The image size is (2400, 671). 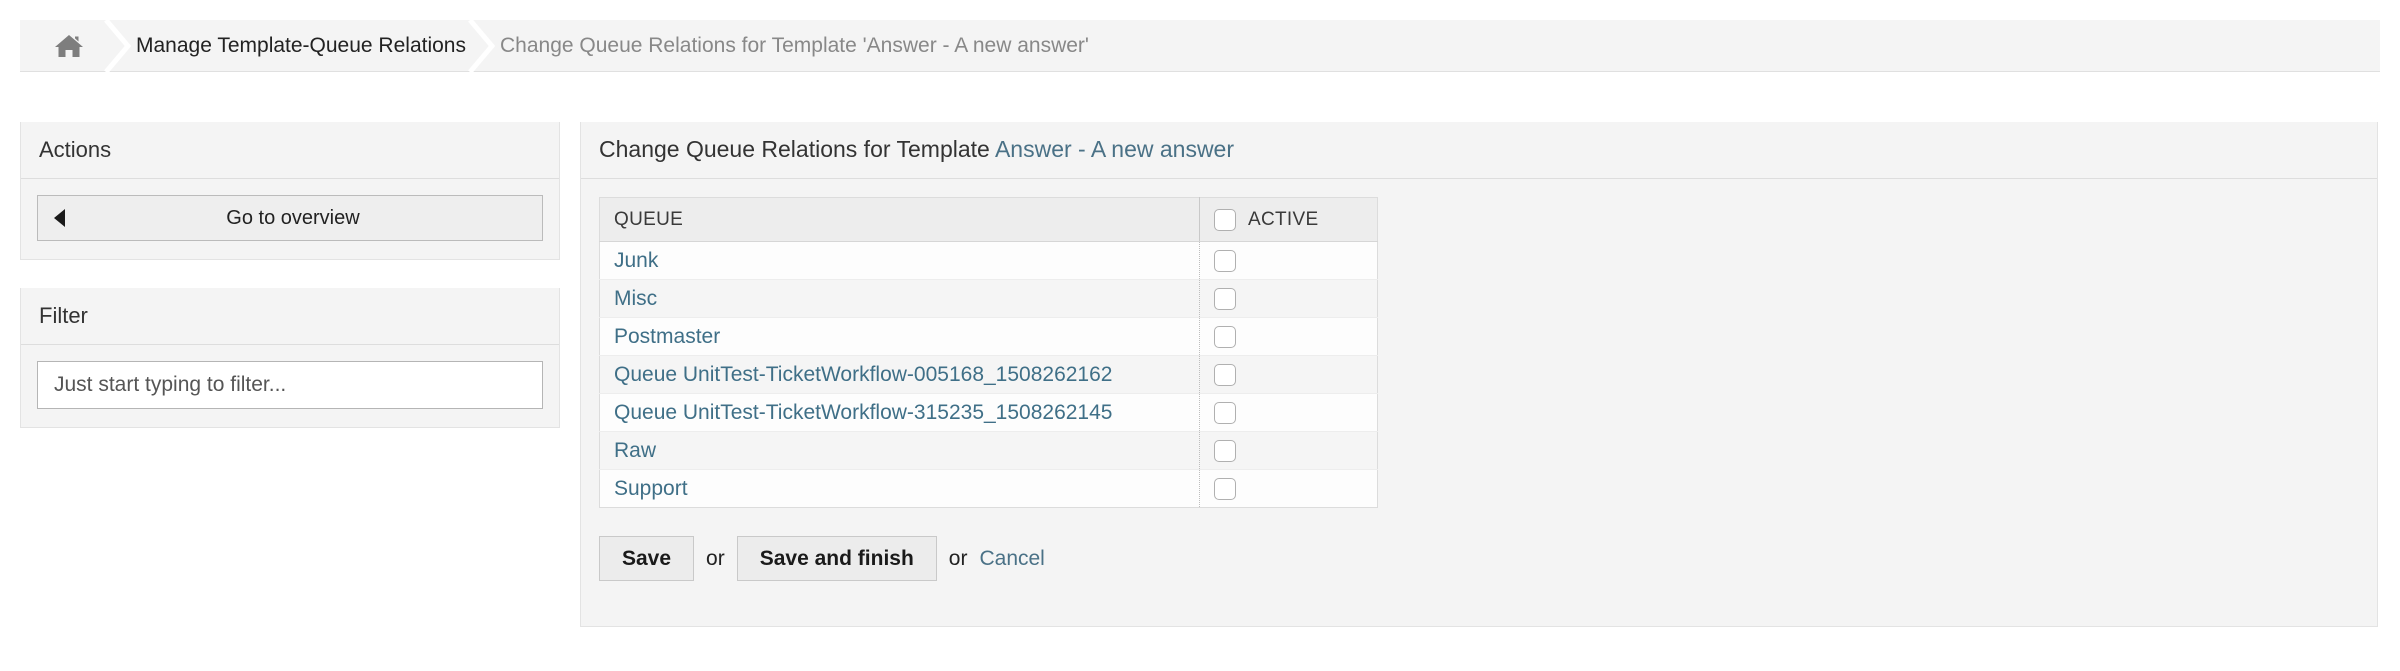 What do you see at coordinates (290, 316) in the screenshot?
I see `filter-widget-title: Filter` at bounding box center [290, 316].